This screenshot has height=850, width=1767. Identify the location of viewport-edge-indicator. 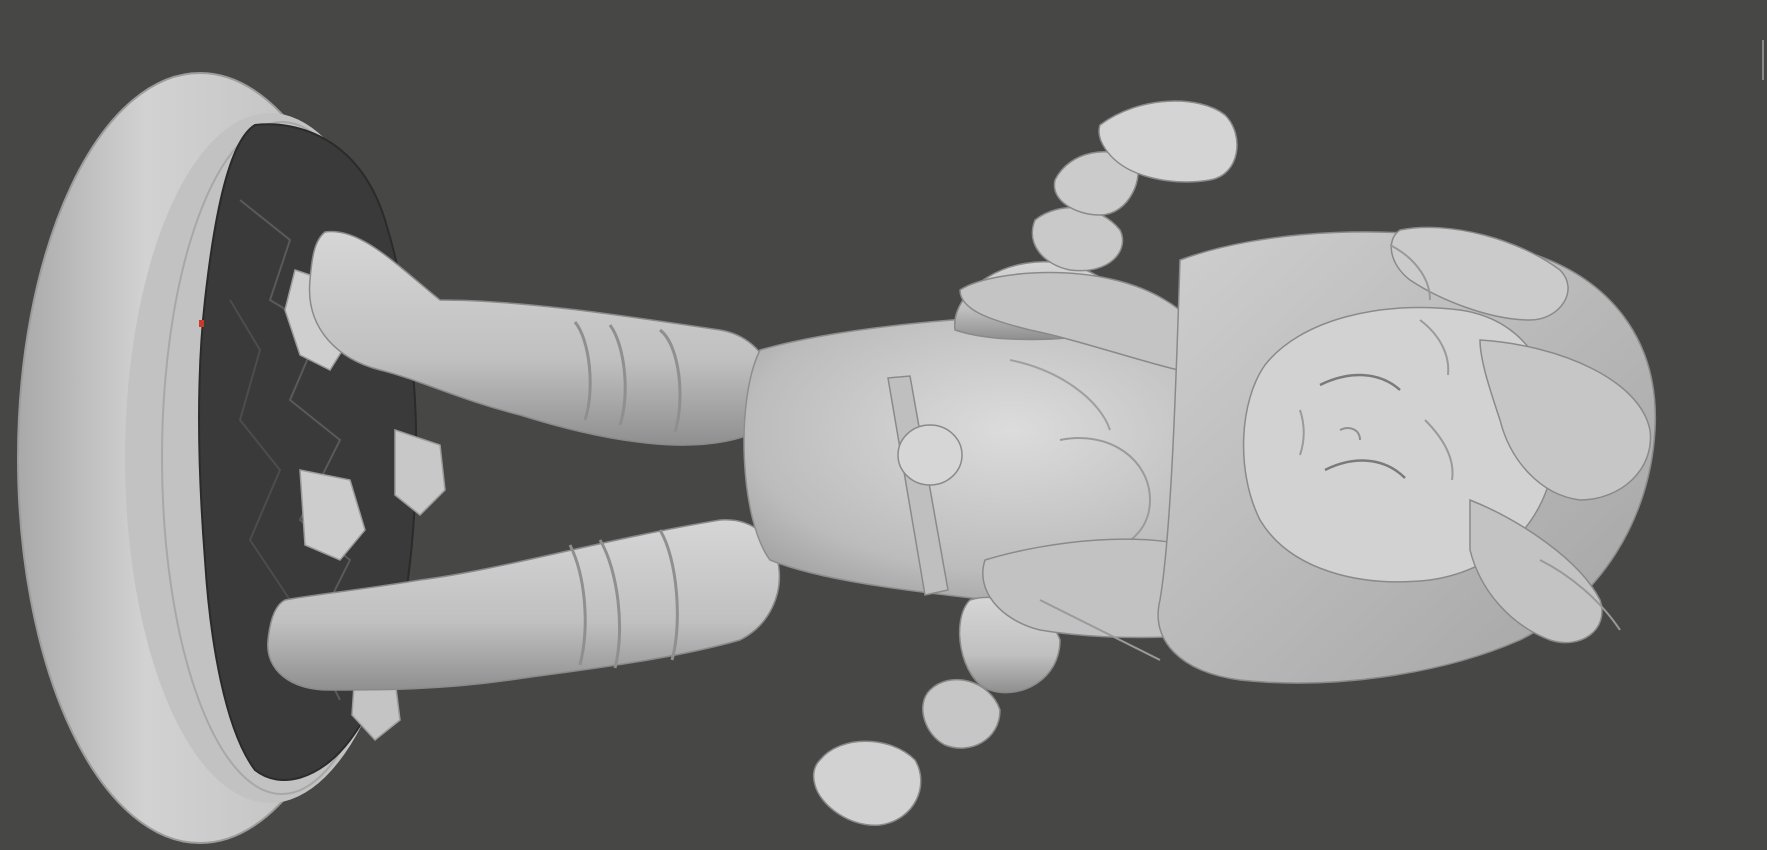
(1763, 60).